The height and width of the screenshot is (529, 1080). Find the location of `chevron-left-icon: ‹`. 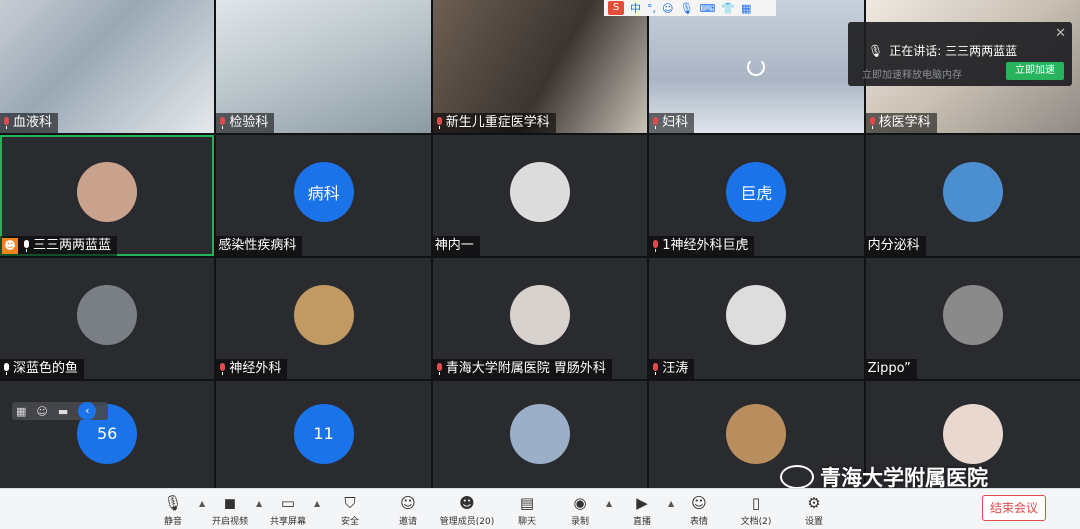

chevron-left-icon: ‹ is located at coordinates (87, 411).